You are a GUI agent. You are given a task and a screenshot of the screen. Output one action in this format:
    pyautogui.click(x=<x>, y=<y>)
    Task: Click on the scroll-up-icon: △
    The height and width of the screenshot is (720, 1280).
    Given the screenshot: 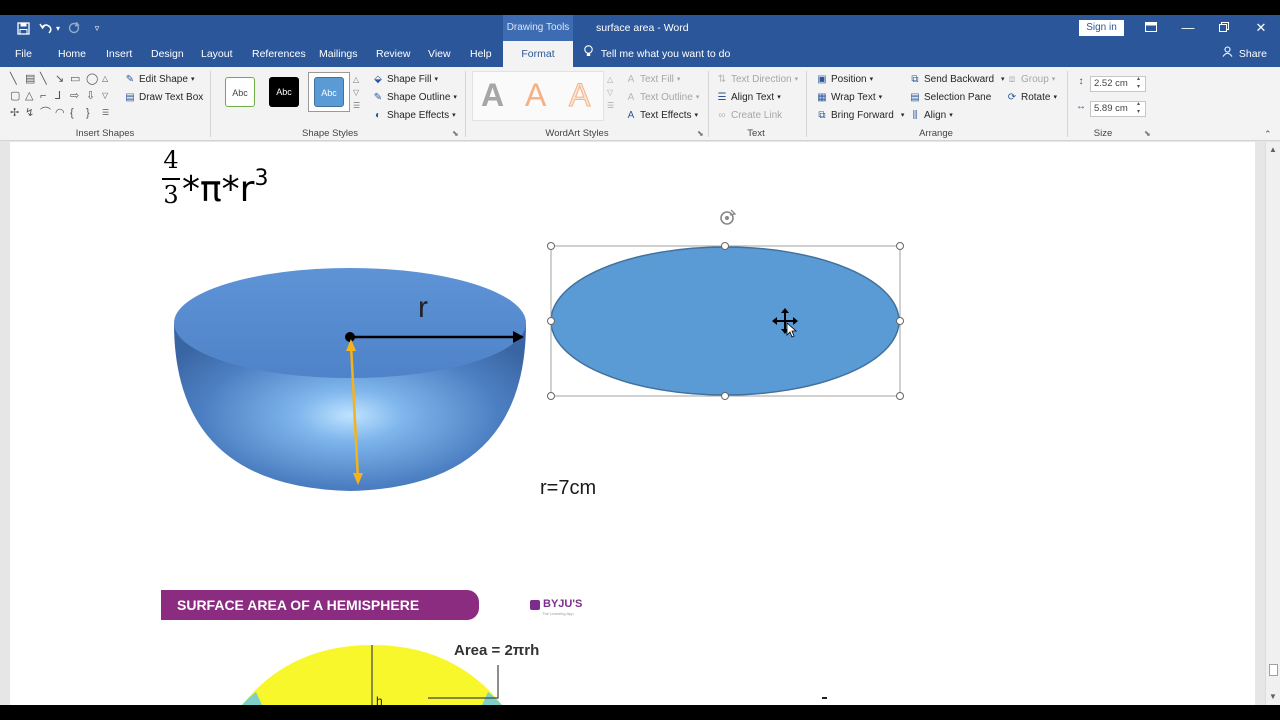 What is the action you would take?
    pyautogui.click(x=105, y=79)
    